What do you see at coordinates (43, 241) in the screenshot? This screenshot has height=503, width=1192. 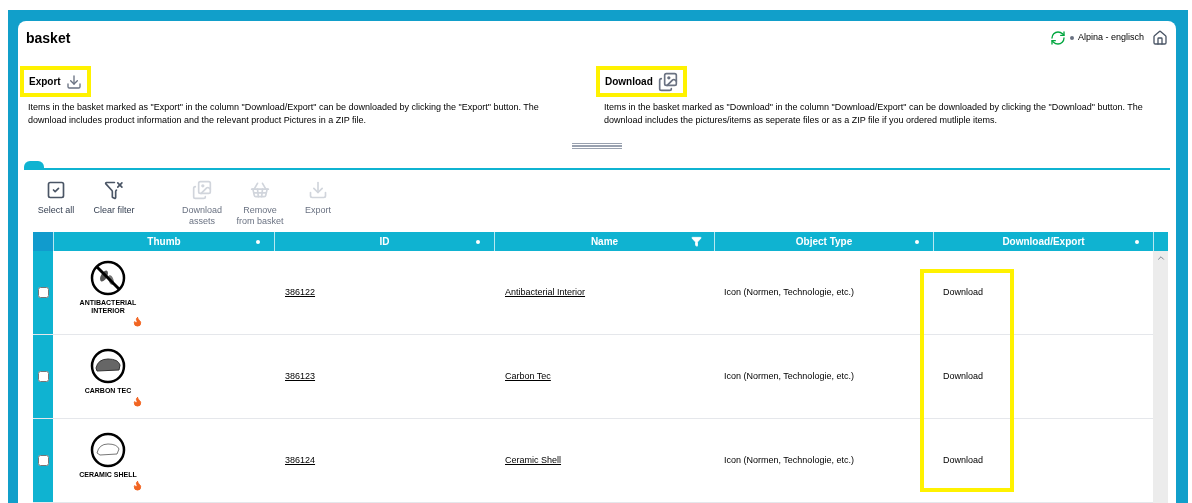 I see `header-corner` at bounding box center [43, 241].